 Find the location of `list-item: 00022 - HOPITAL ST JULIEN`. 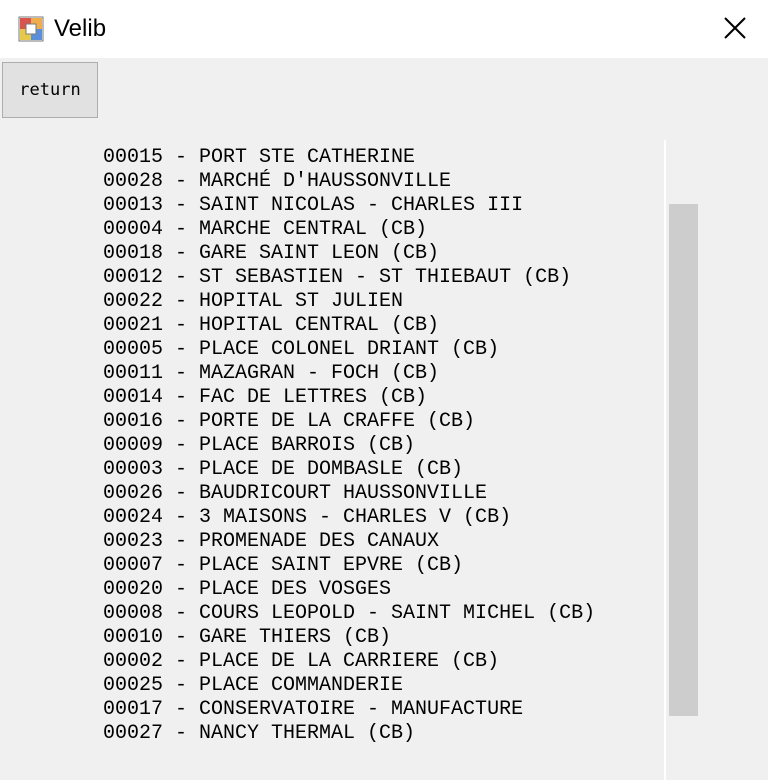

list-item: 00022 - HOPITAL ST JULIEN is located at coordinates (349, 302).